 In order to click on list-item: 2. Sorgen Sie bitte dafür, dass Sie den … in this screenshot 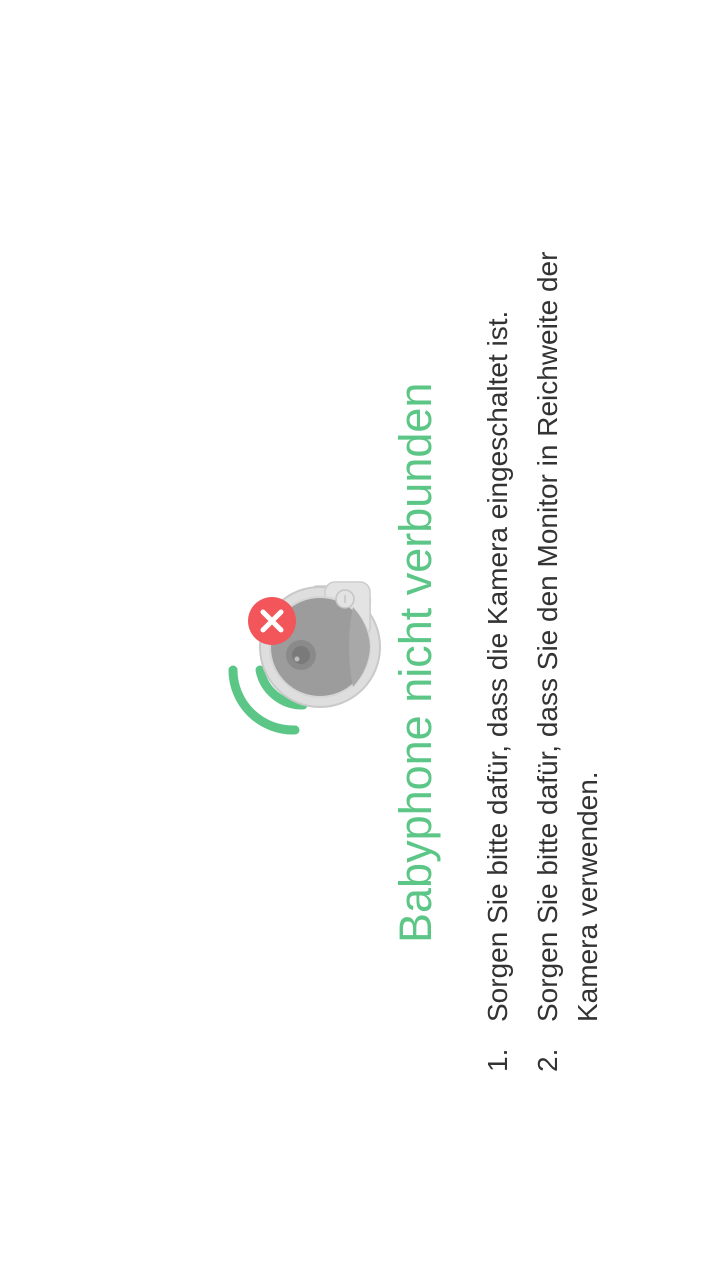, I will do `click(568, 632)`.